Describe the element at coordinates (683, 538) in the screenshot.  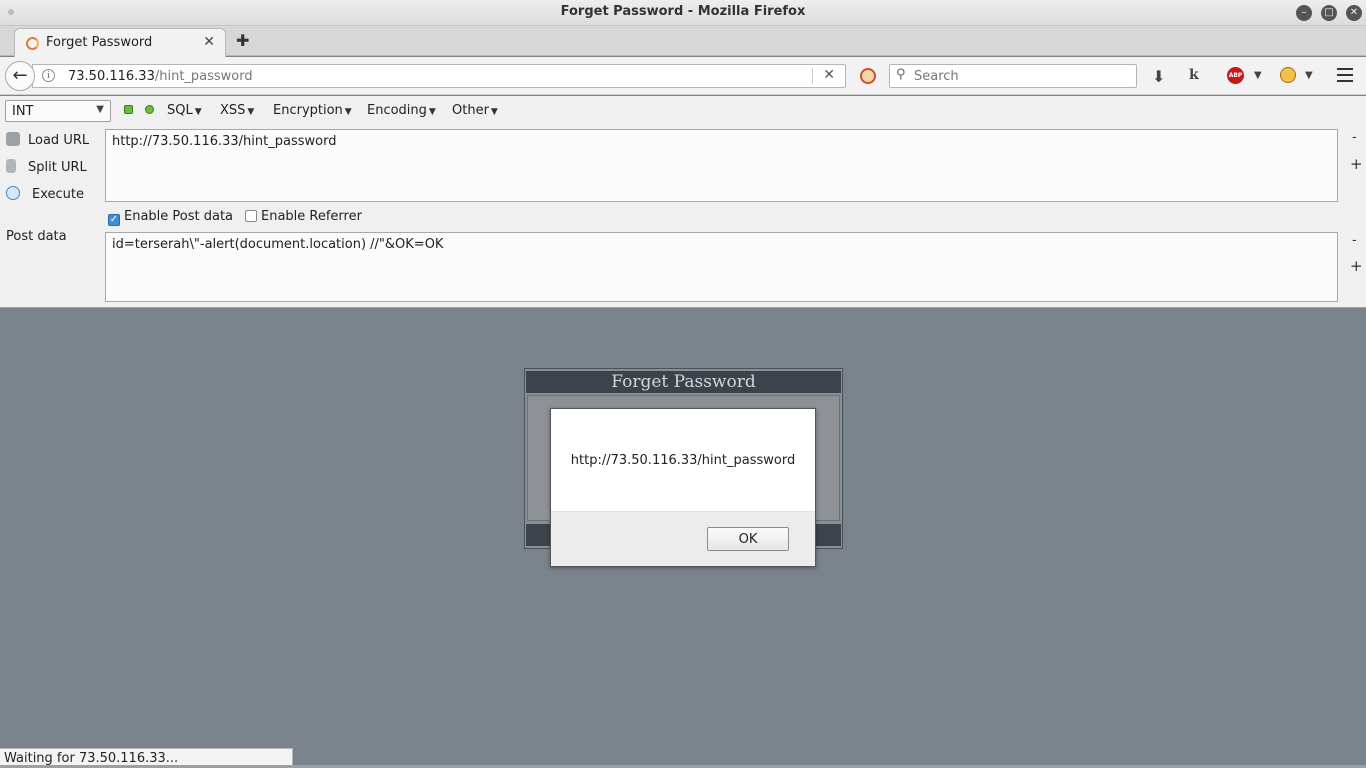
I see `alert-footer: OK` at that location.